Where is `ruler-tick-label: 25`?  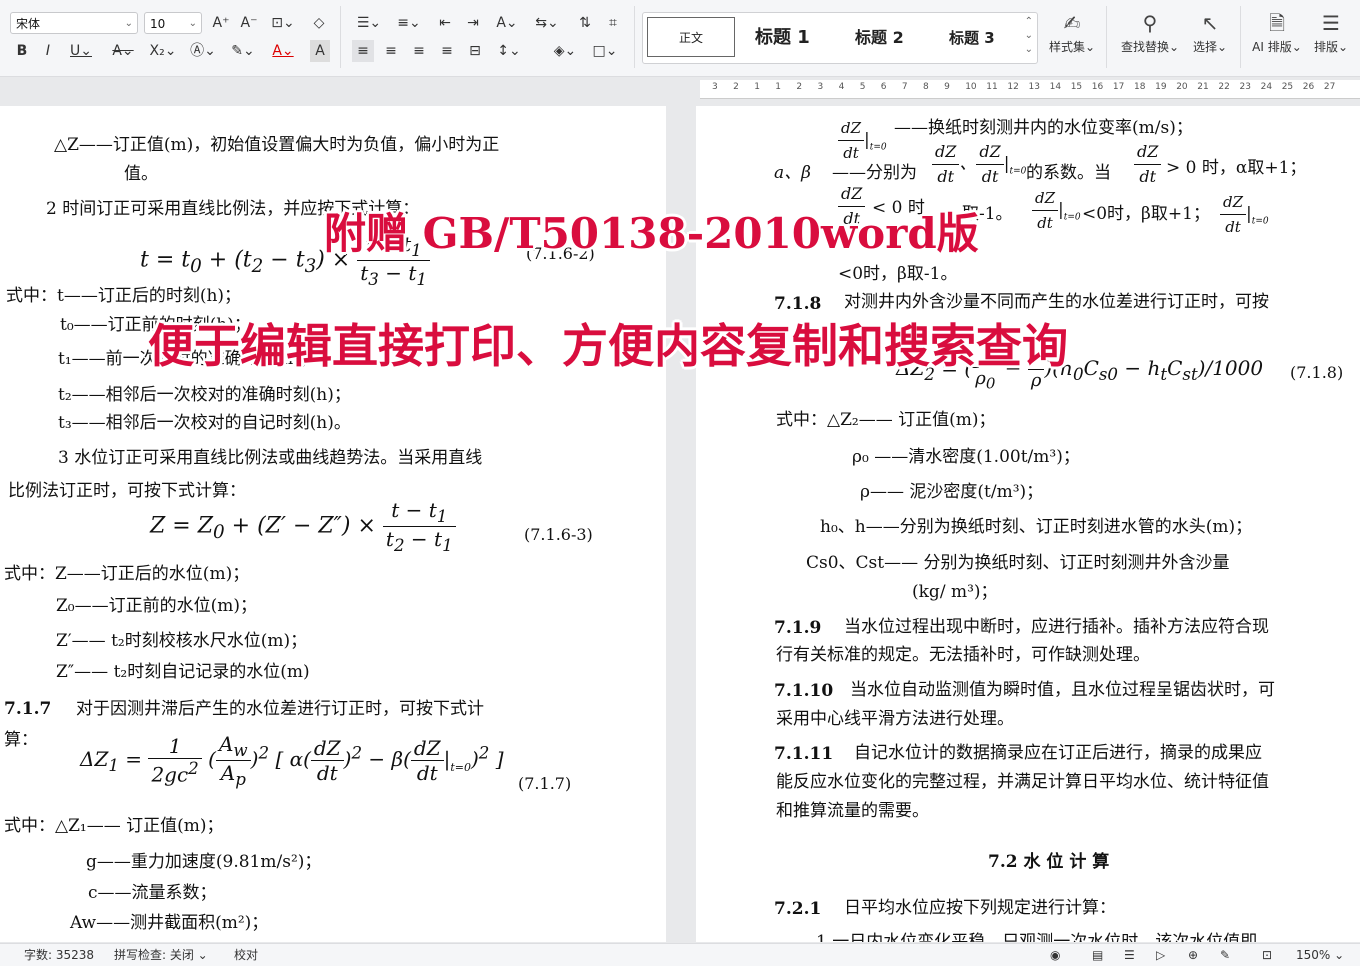 ruler-tick-label: 25 is located at coordinates (1287, 87).